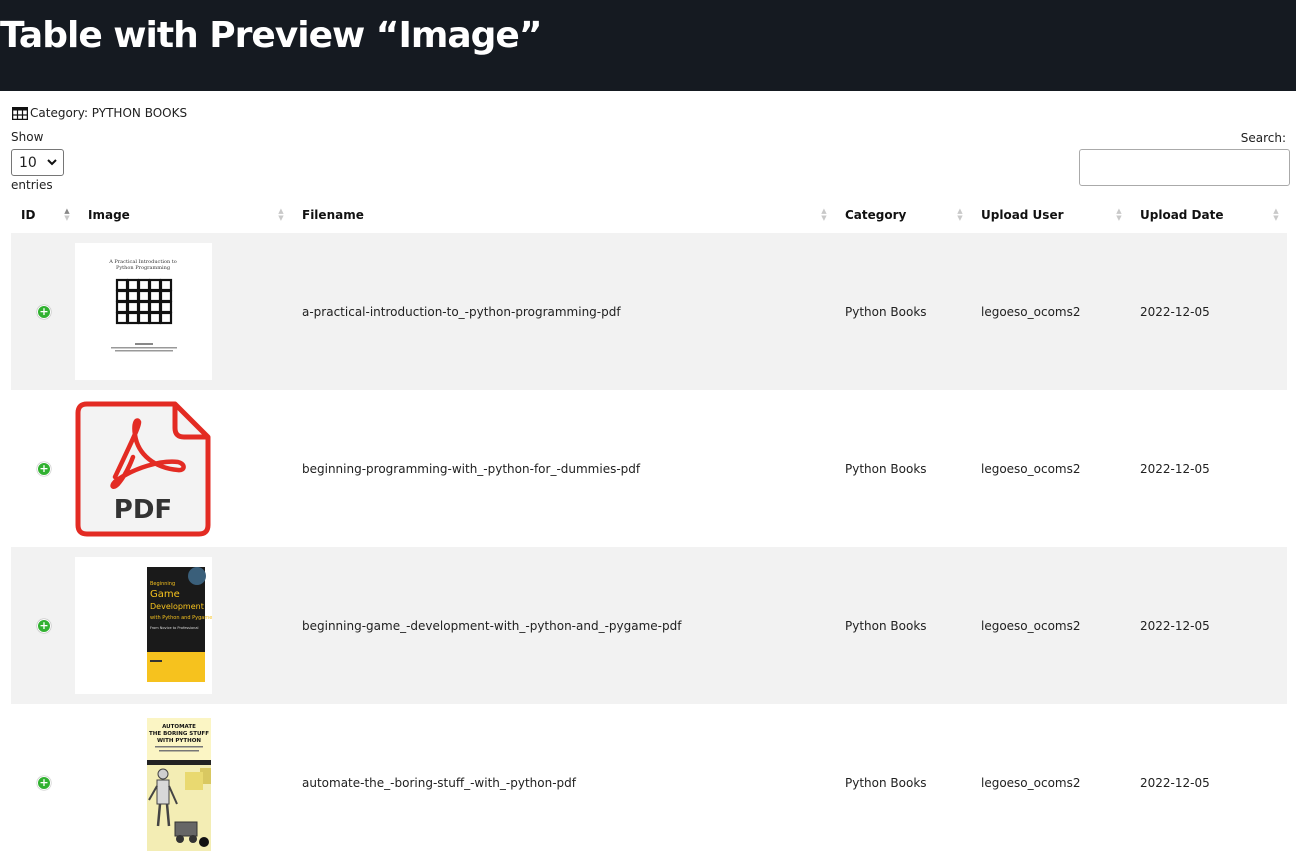  I want to click on category-label: Category: PYTHON BOOKS, so click(109, 113).